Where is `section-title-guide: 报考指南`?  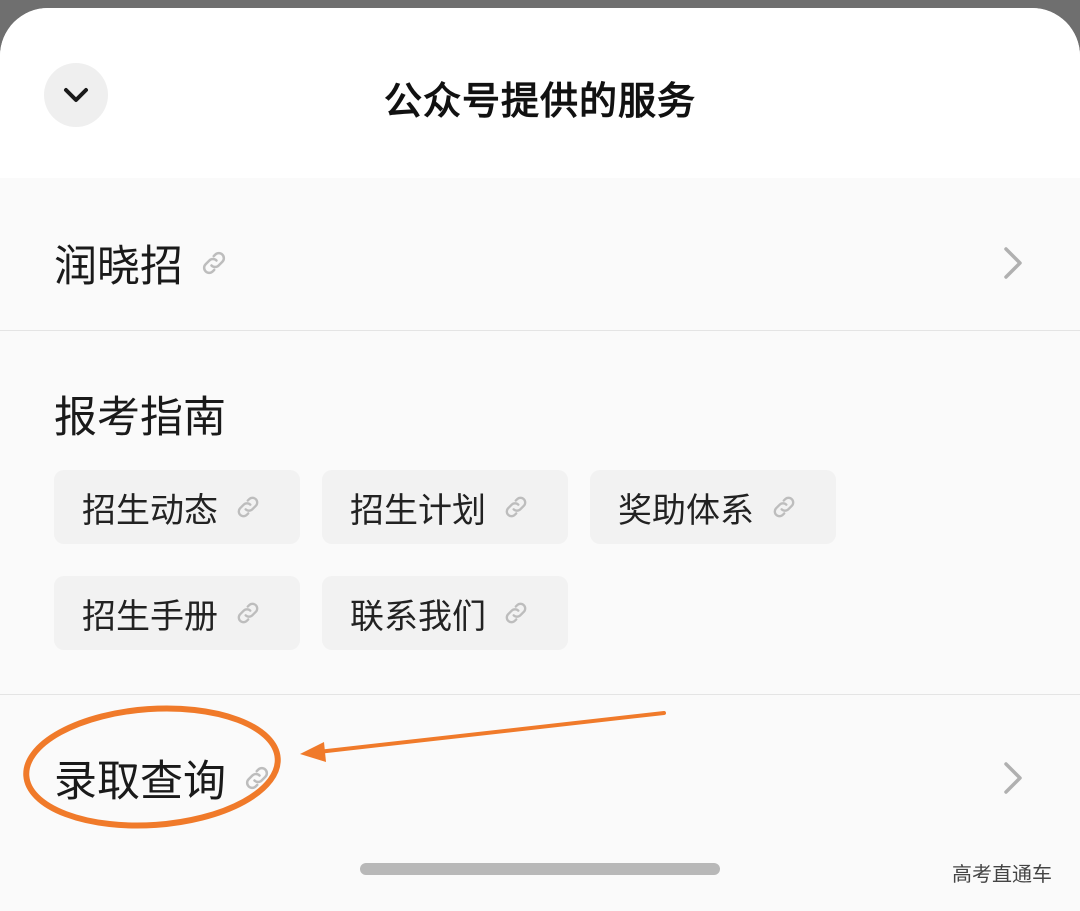
section-title-guide: 报考指南 is located at coordinates (140, 418).